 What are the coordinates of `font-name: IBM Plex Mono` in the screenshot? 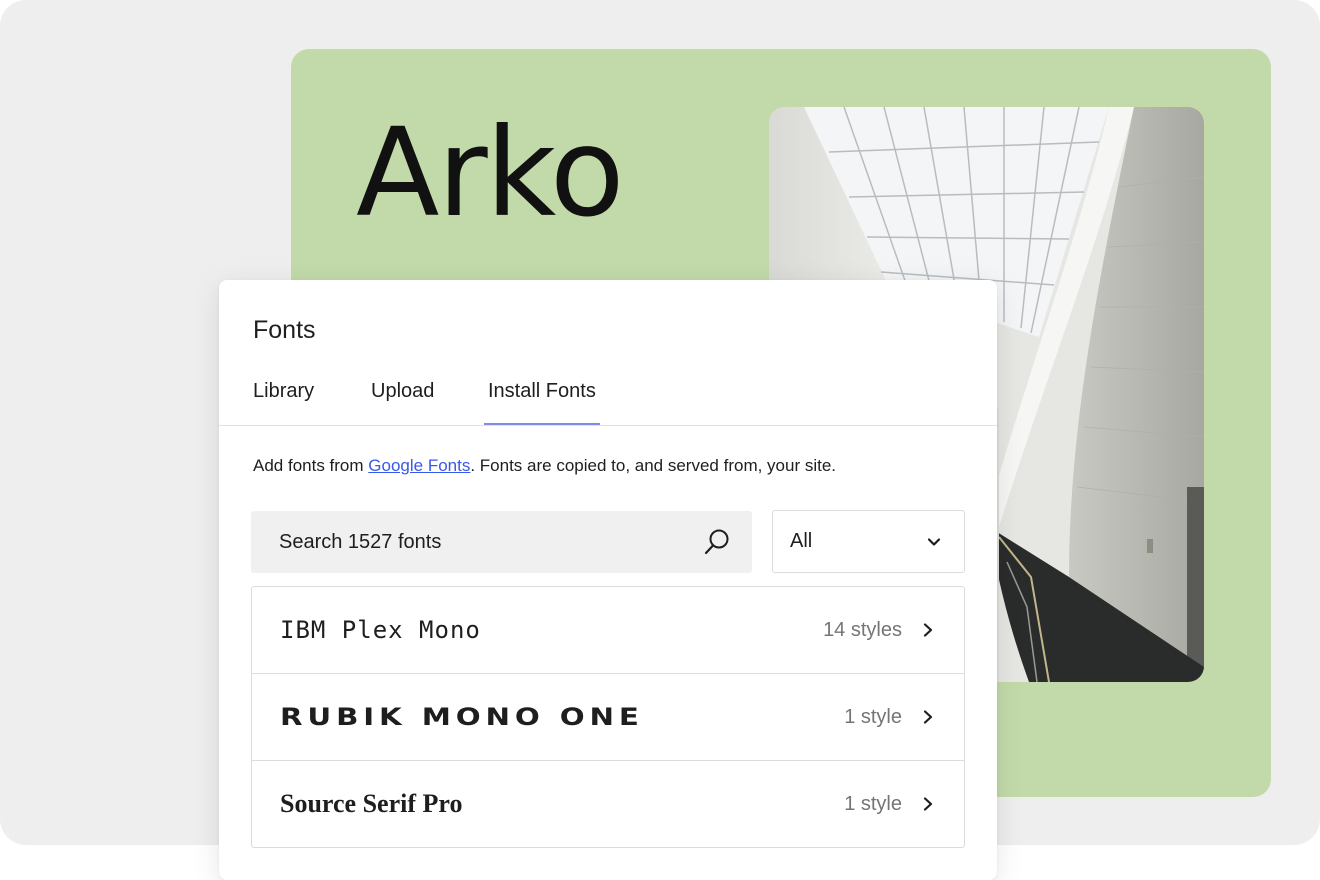 It's located at (380, 630).